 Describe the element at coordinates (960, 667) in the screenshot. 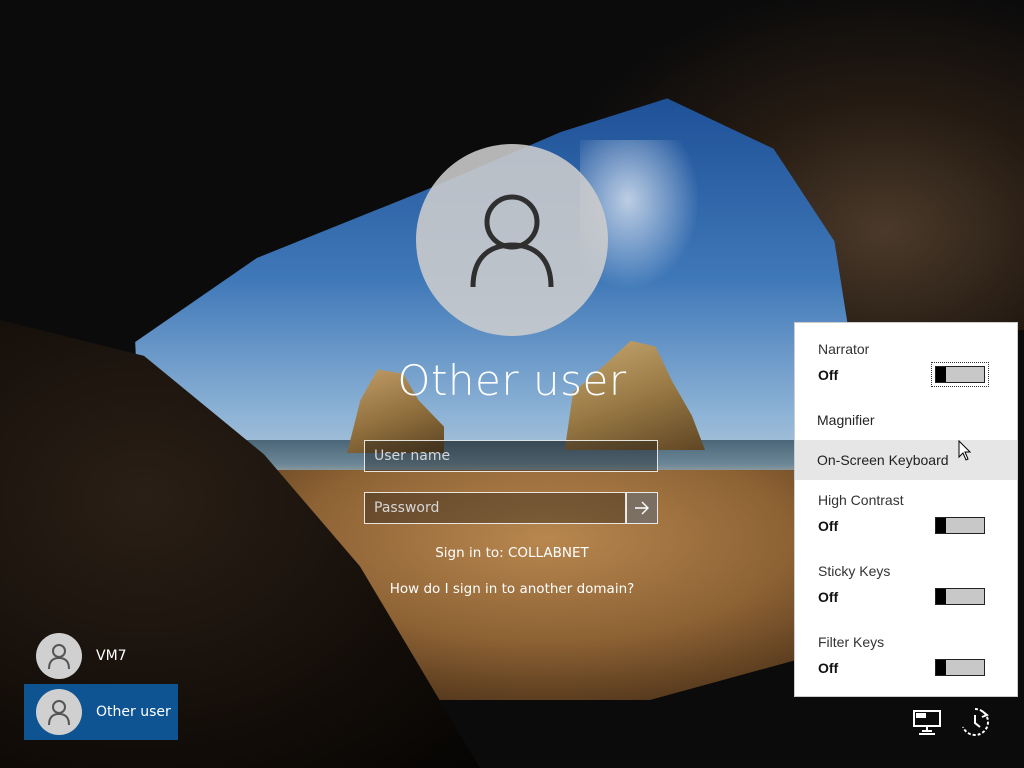

I see `filter-keys-toggle` at that location.